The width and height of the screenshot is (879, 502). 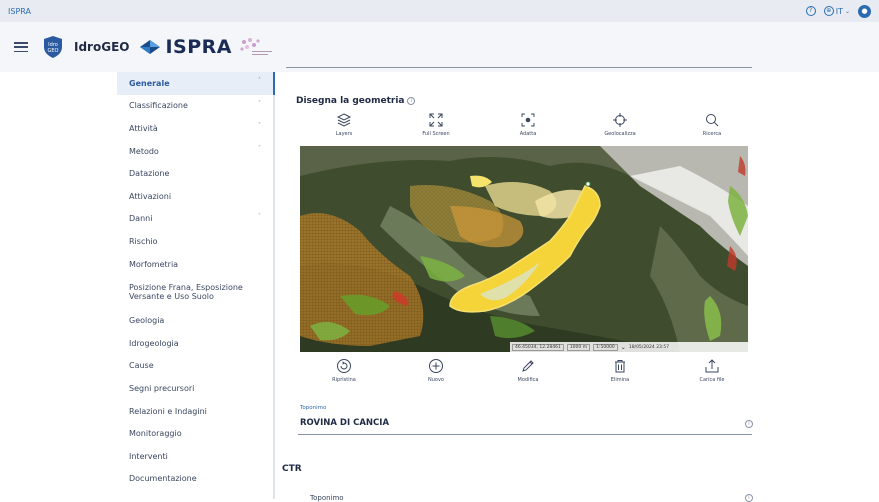 I want to click on upload-icon, so click(x=712, y=366).